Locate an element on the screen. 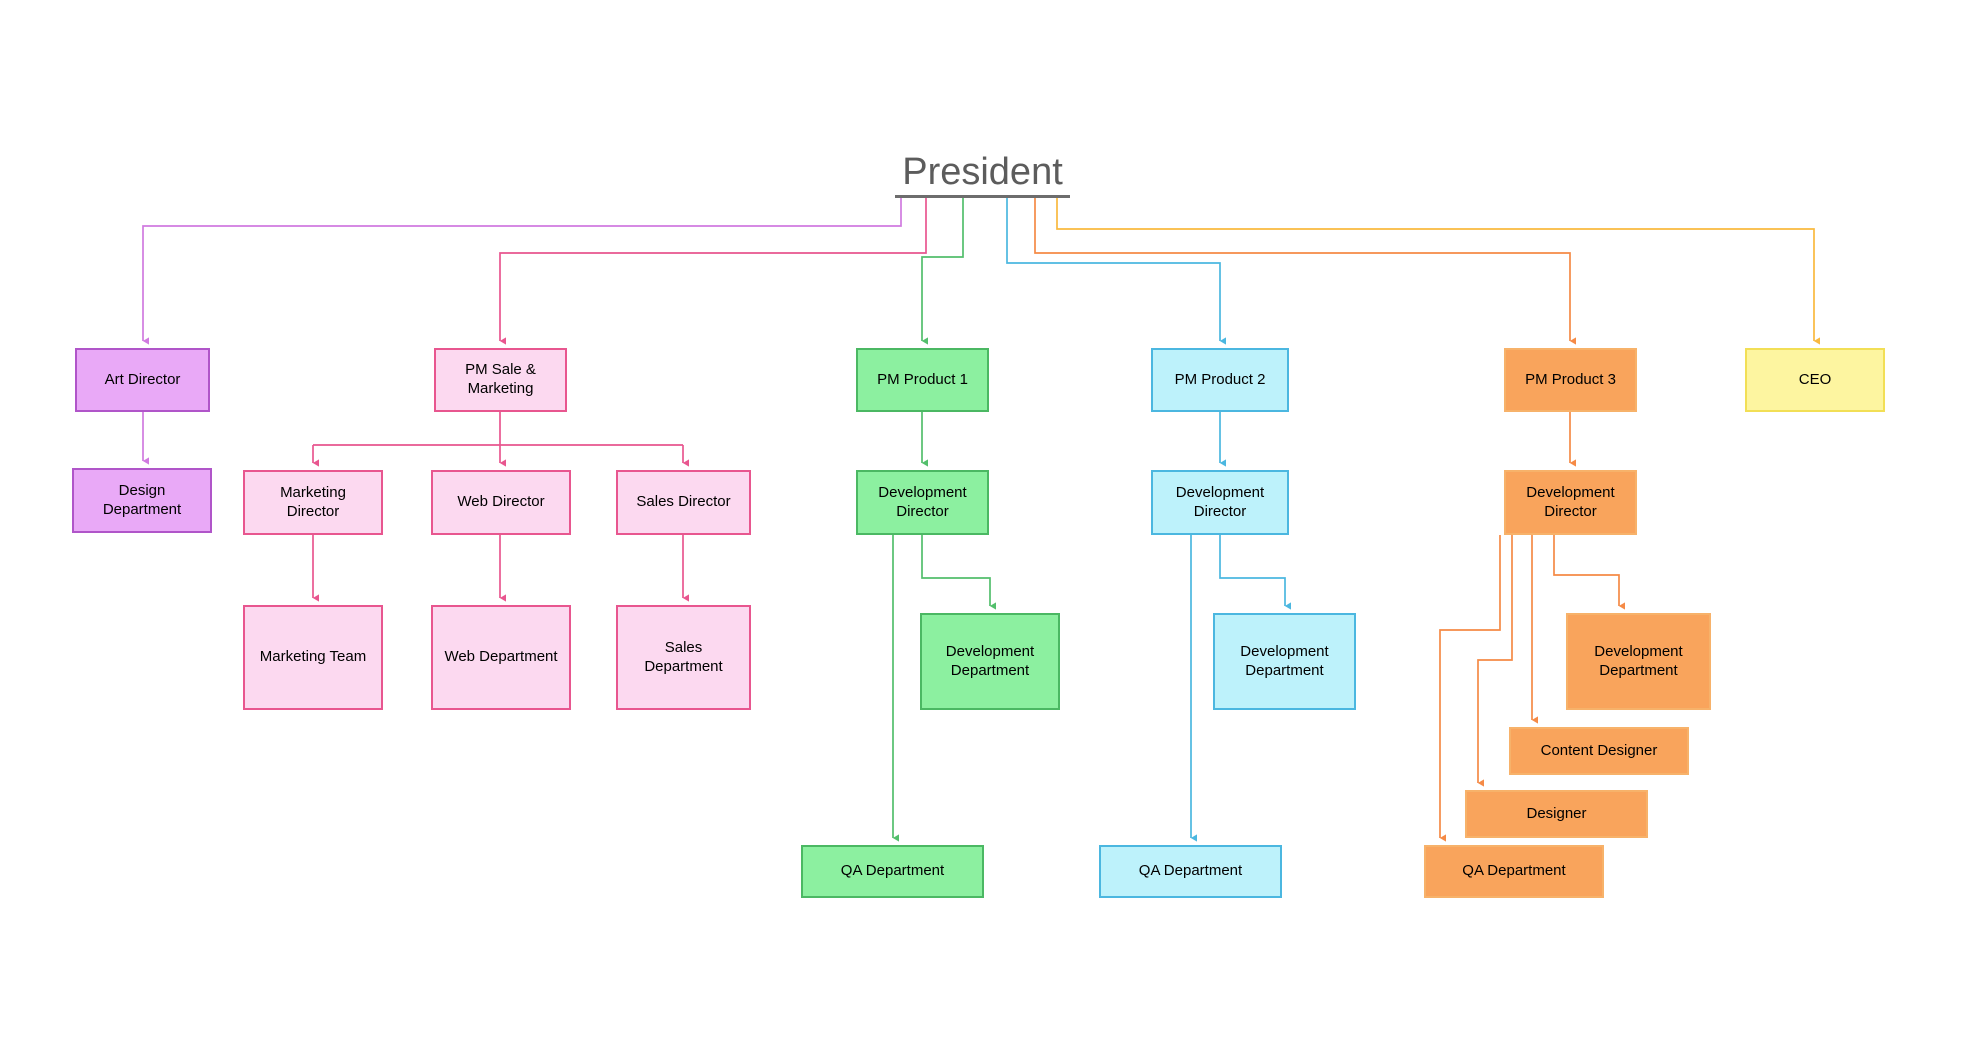 The height and width of the screenshot is (1050, 1976). edge-dev-director-1-to-dev-department is located at coordinates (959, 572).